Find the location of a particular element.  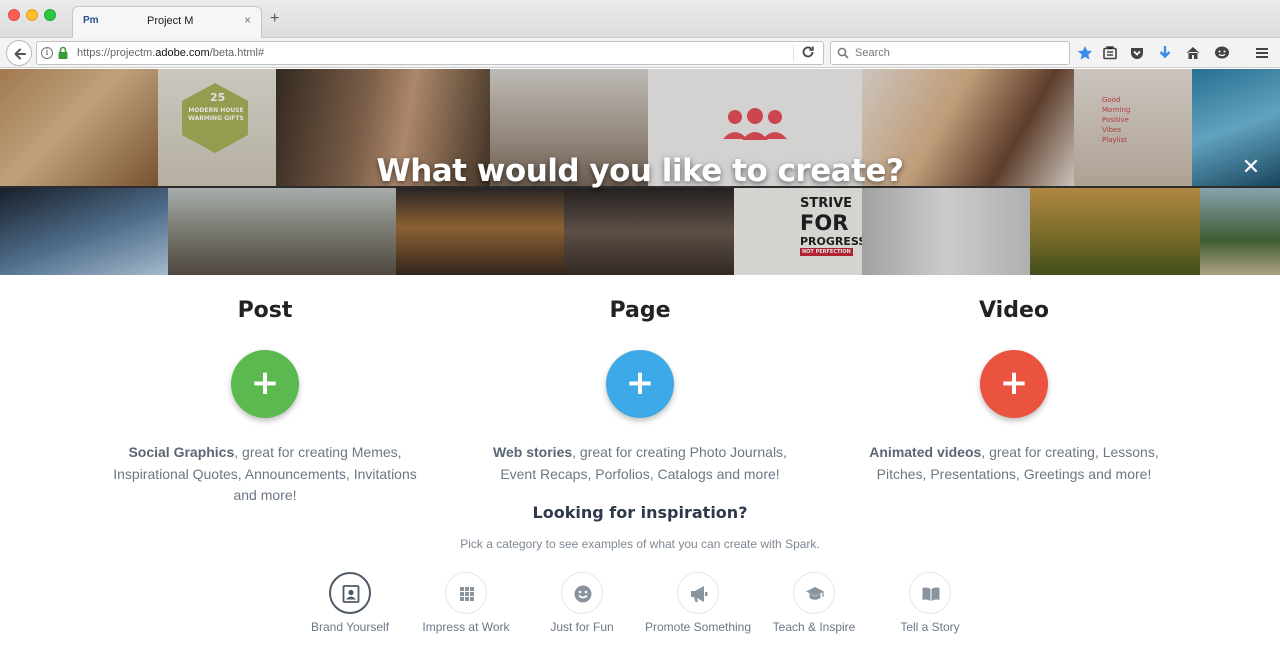

close-icon: ✕ is located at coordinates (1251, 168).